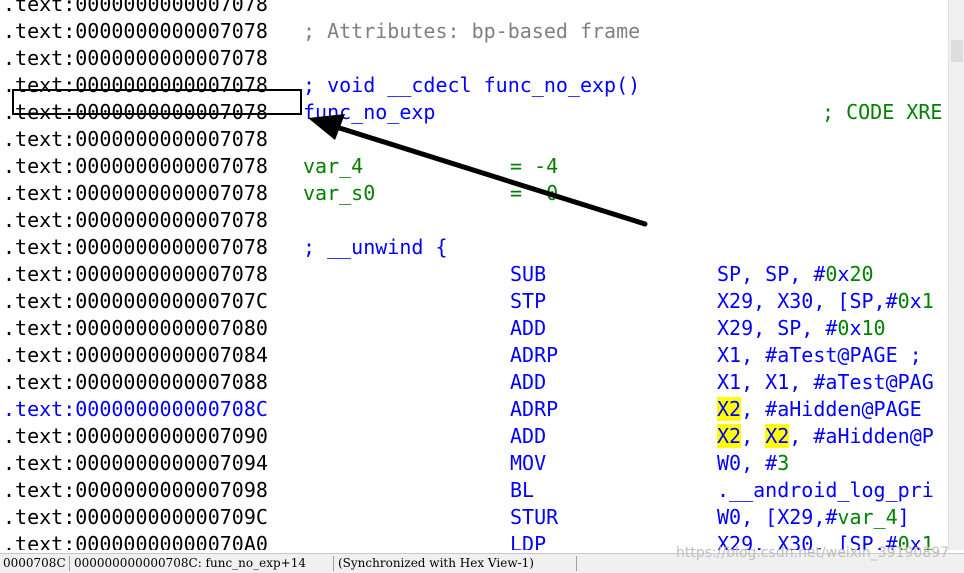 The width and height of the screenshot is (964, 573). I want to click on instruction-mnemonic: STUR, so click(534, 517).